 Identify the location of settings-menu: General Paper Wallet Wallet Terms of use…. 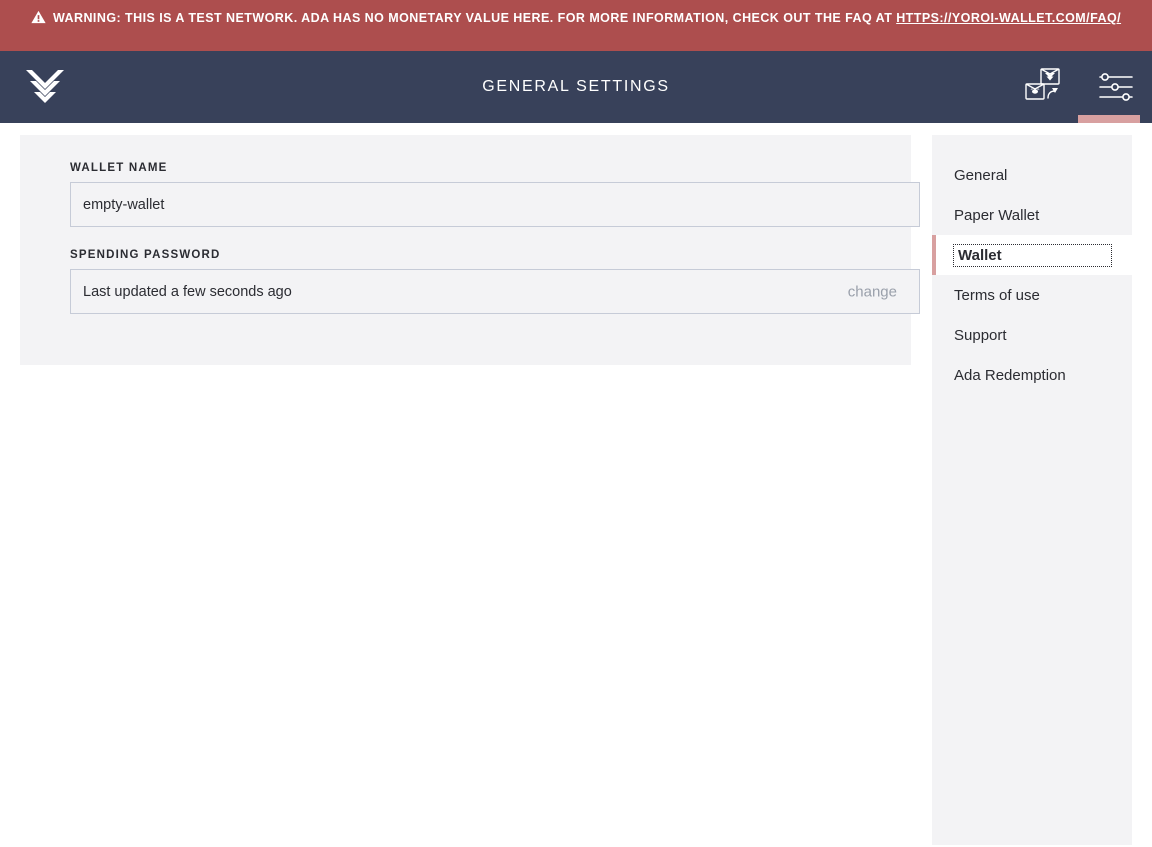
(1032, 490).